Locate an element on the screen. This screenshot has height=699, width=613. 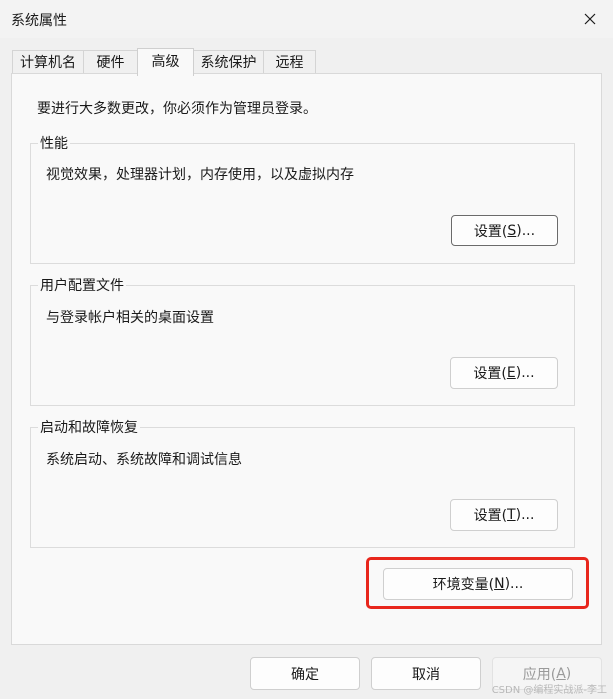
close-button is located at coordinates (590, 19).